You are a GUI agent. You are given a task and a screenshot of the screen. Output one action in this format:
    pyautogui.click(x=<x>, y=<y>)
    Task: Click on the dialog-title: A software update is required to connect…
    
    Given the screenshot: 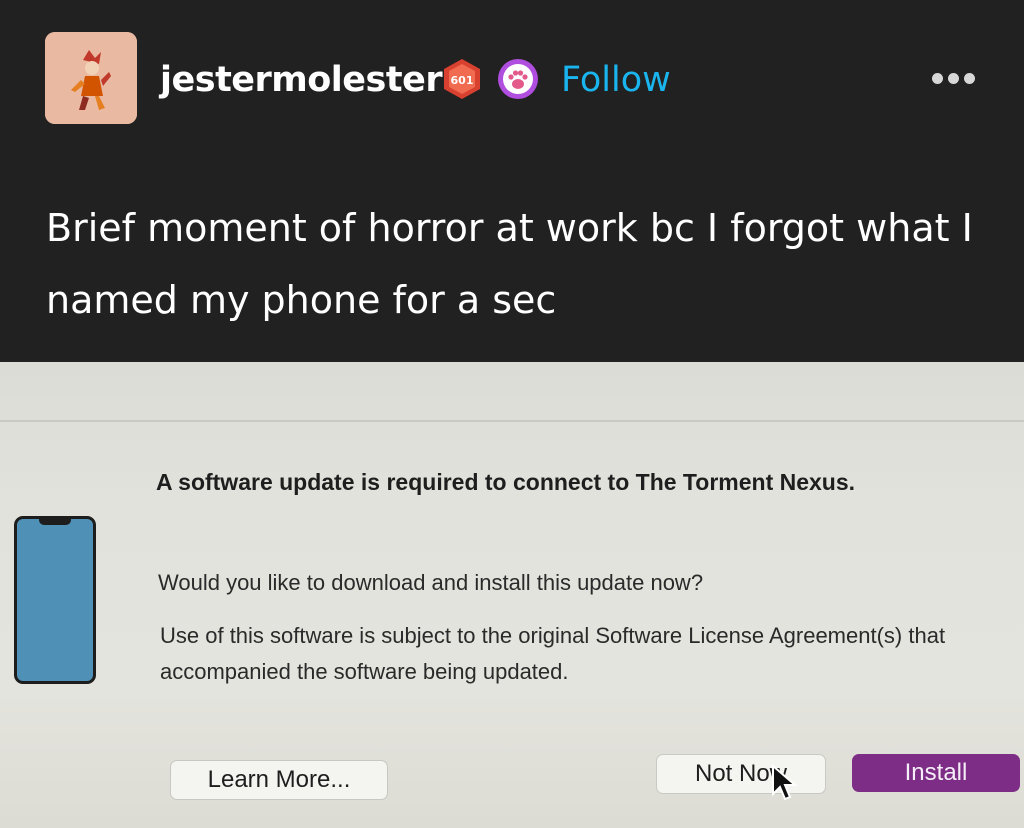 What is the action you would take?
    pyautogui.click(x=506, y=482)
    